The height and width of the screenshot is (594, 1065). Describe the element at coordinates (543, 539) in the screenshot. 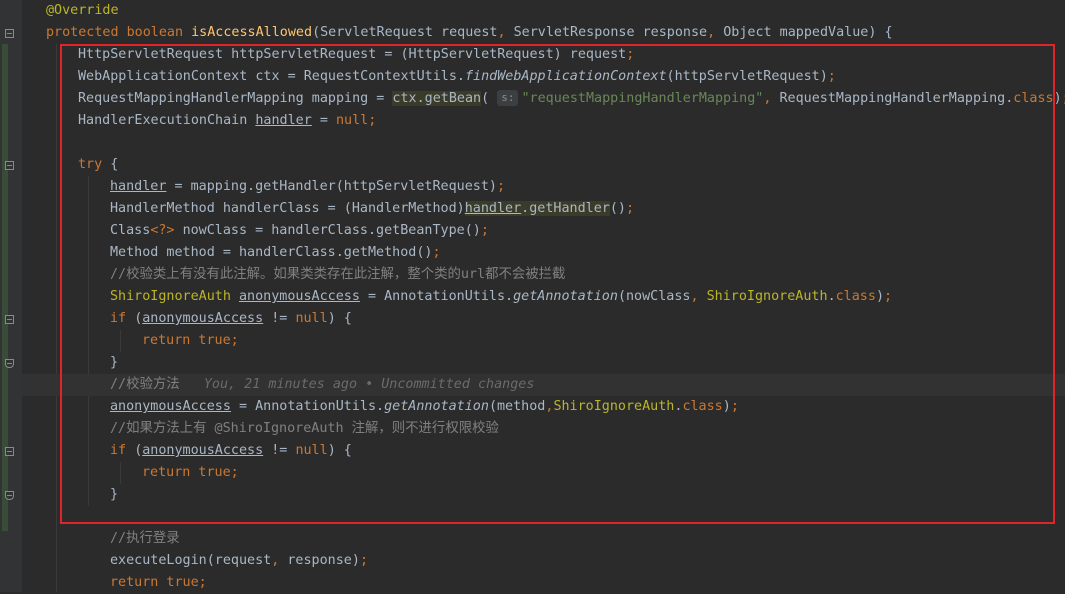

I see `code-line-25: //执行登录` at that location.